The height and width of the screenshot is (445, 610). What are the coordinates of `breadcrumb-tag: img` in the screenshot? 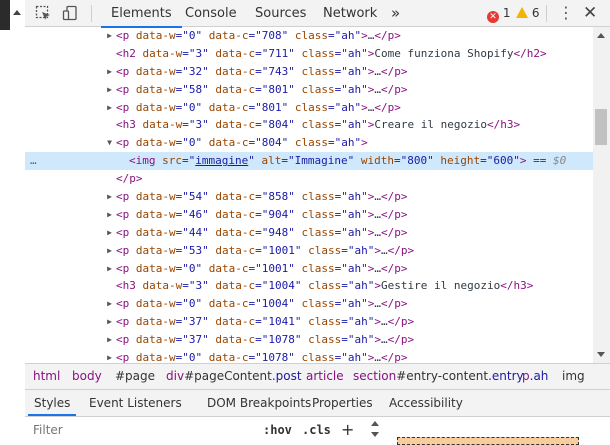 It's located at (573, 376).